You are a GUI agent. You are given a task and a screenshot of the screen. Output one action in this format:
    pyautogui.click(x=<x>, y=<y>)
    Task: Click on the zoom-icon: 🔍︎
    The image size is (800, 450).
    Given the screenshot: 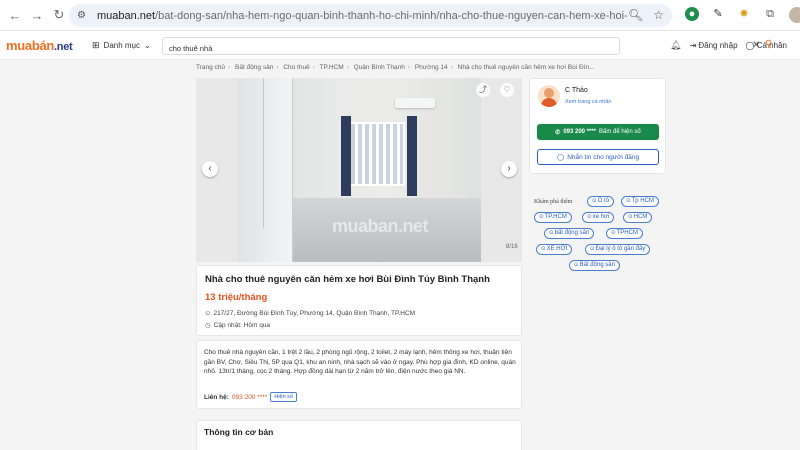 What is the action you would take?
    pyautogui.click(x=635, y=15)
    